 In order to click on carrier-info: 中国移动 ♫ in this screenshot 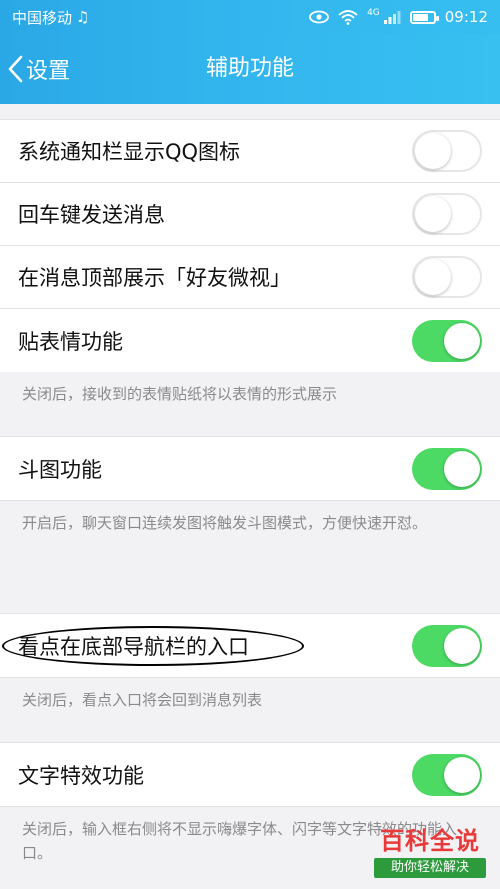, I will do `click(50, 17)`.